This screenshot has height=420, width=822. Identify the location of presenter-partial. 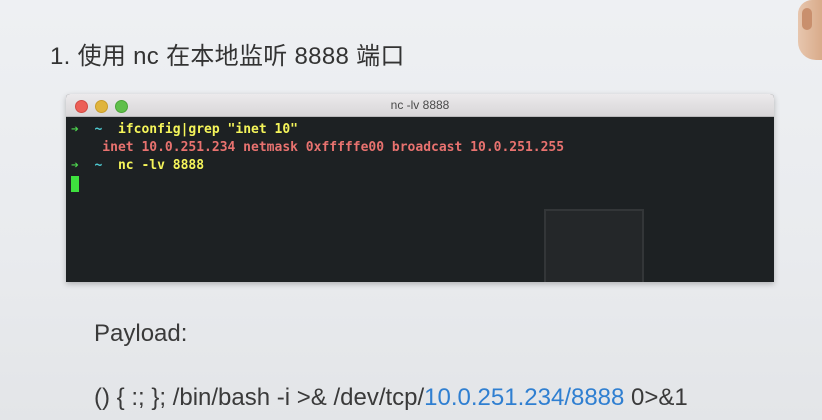
(810, 30).